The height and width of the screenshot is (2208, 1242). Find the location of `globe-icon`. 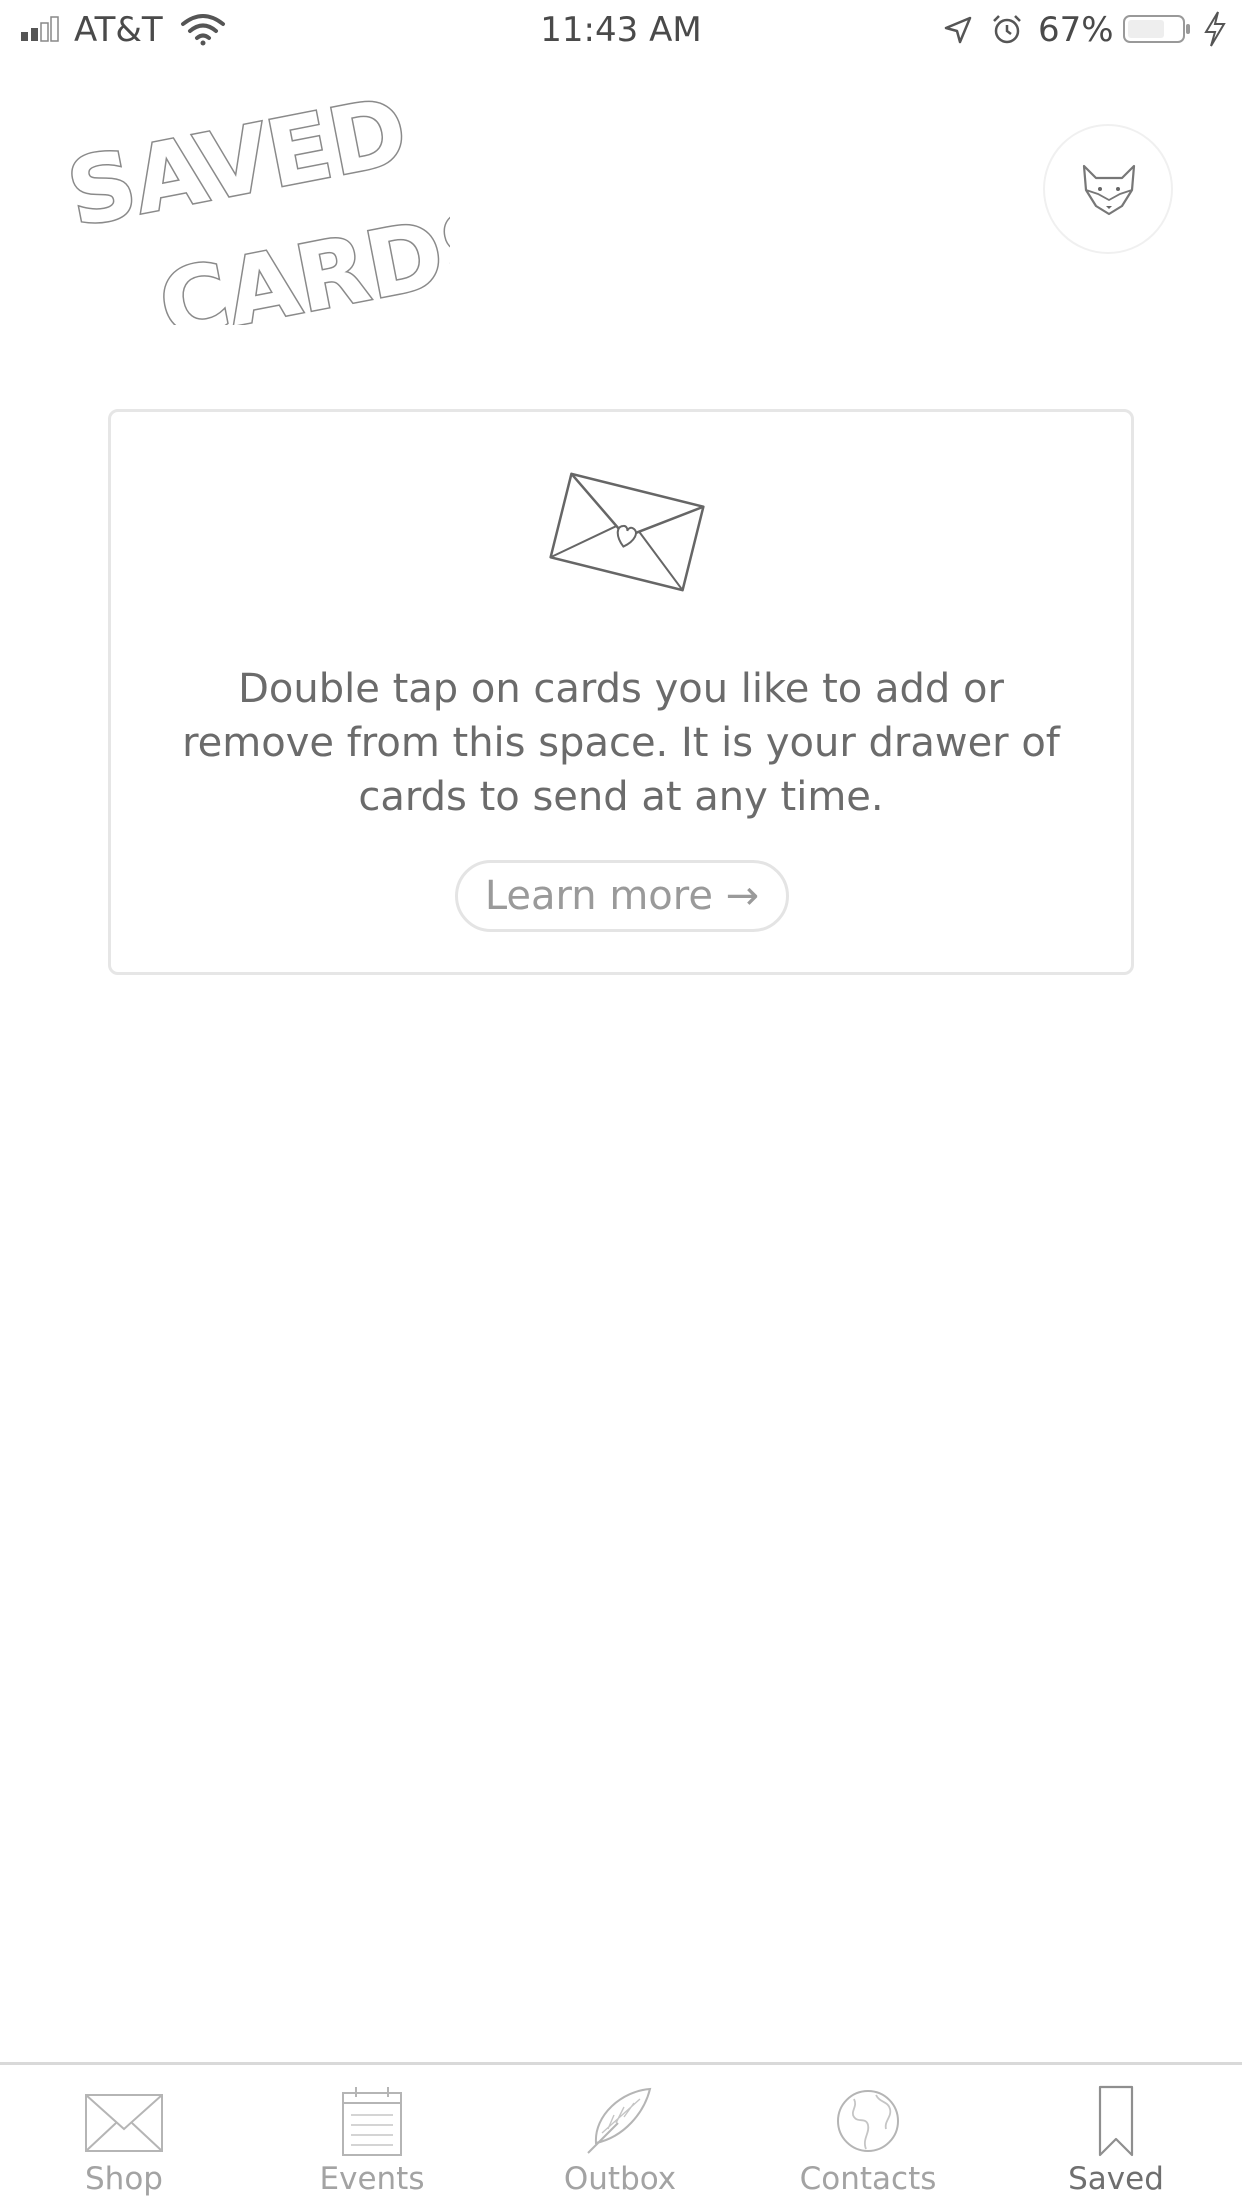

globe-icon is located at coordinates (868, 2121).